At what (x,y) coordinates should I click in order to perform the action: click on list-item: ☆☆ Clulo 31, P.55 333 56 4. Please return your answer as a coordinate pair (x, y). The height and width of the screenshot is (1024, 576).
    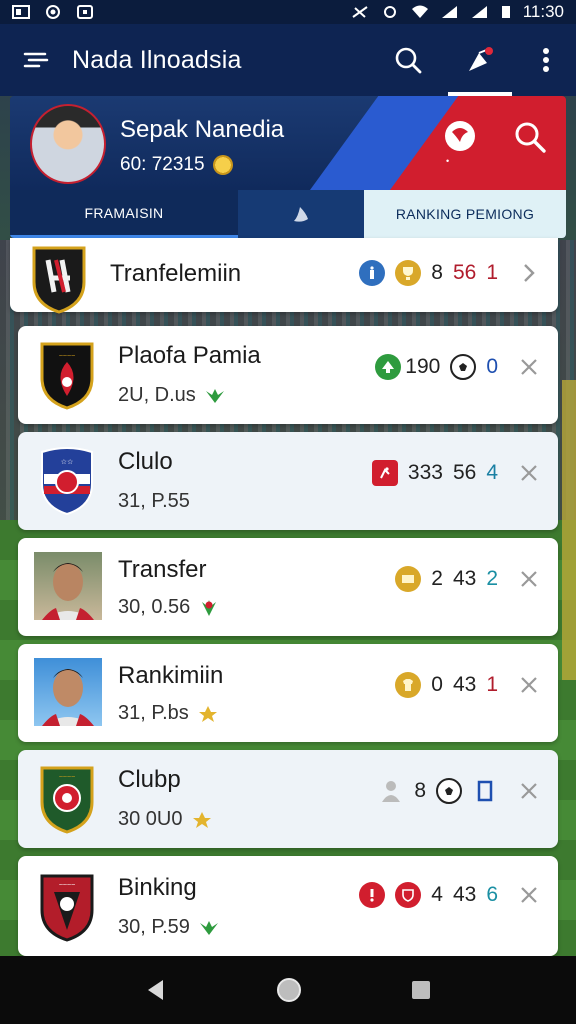
    Looking at the image, I should click on (288, 481).